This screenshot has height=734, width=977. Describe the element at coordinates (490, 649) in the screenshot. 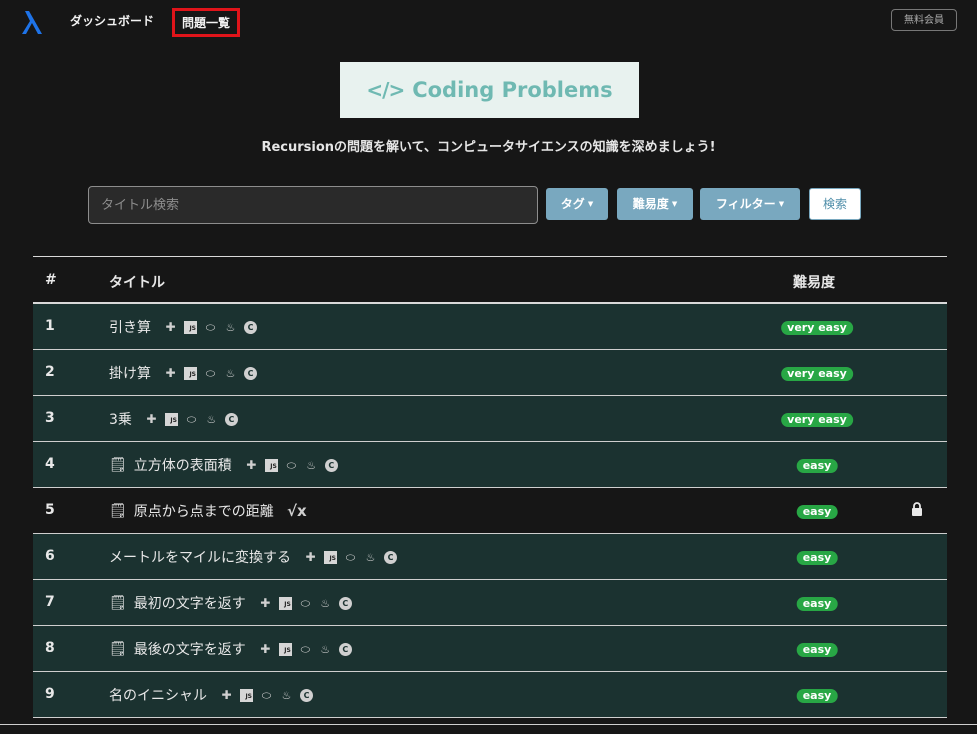

I see `table-row: 8 🗒 最後の文字を返す ✚ JS ⬭ ♨ Ceasy` at that location.